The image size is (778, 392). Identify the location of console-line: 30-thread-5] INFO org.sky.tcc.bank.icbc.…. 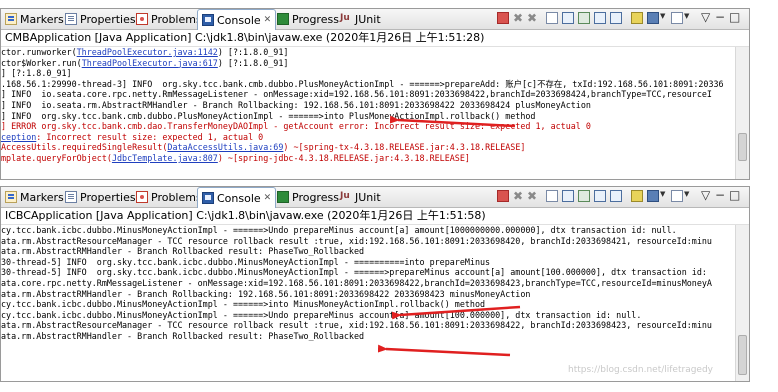
(368, 262).